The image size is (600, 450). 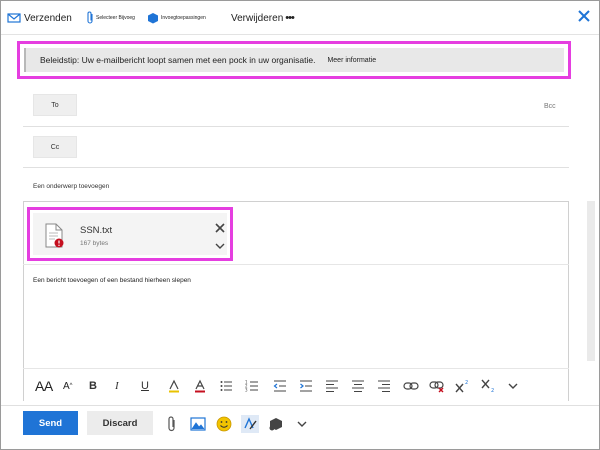 I want to click on image-icon, so click(x=198, y=424).